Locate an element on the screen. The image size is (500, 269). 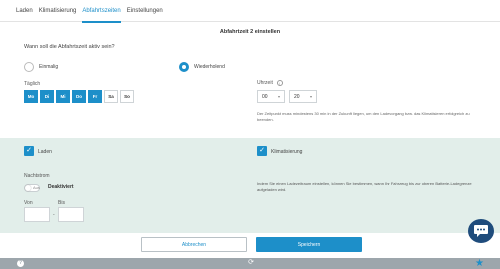
time-label-row: Uhrzeit i is located at coordinates (270, 83).